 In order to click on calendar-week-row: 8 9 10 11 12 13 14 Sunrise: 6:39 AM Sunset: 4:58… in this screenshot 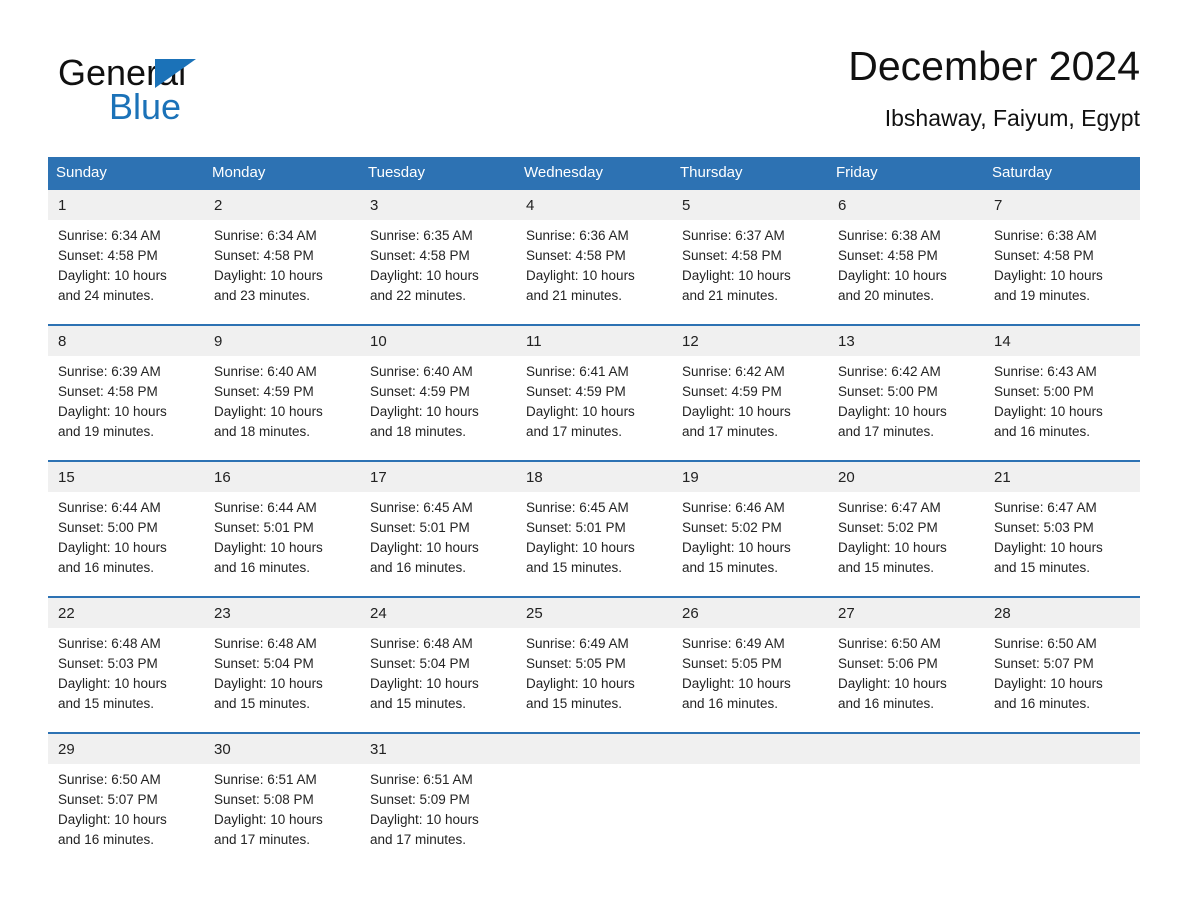, I will do `click(594, 392)`.